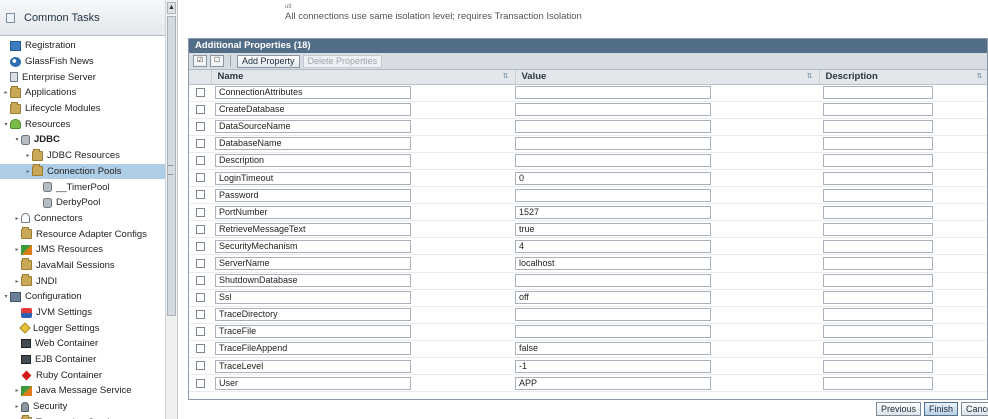 The width and height of the screenshot is (988, 419). What do you see at coordinates (83, 187) in the screenshot?
I see `tree-item: __TimerPool` at bounding box center [83, 187].